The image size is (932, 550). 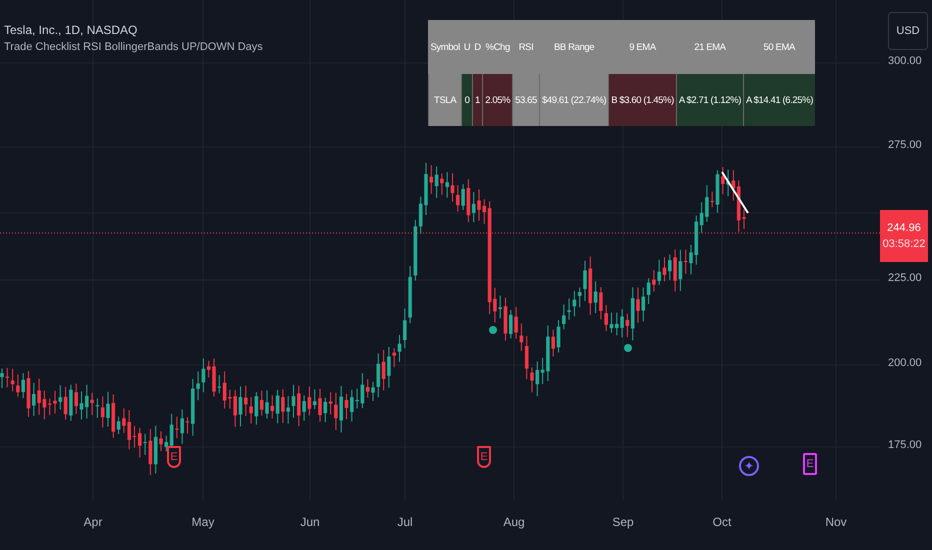 What do you see at coordinates (574, 47) in the screenshot?
I see `column-header: BB Range` at bounding box center [574, 47].